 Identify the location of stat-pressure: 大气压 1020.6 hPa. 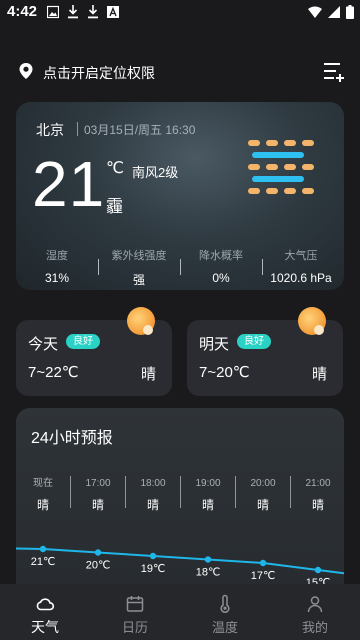
(301, 266).